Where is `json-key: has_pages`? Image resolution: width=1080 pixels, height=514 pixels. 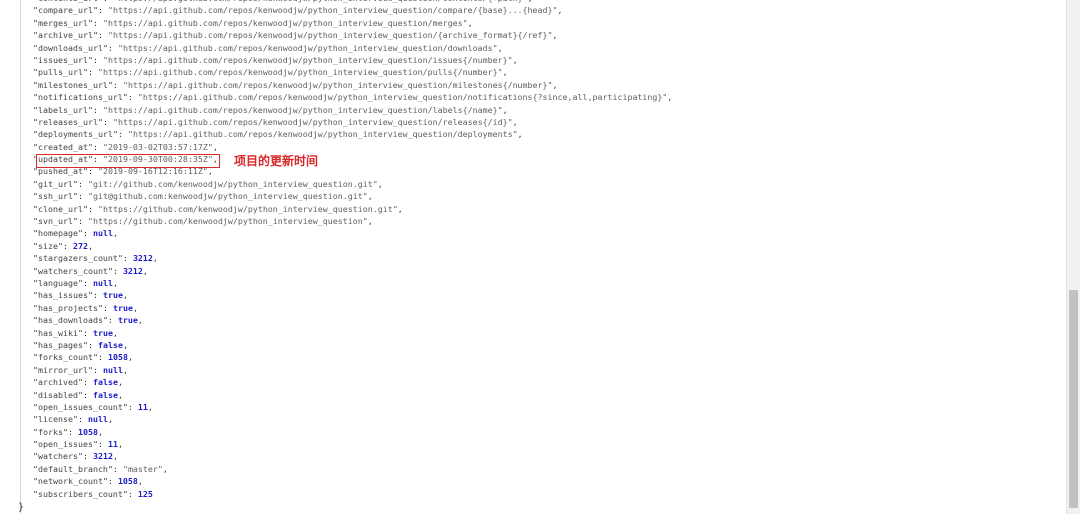 json-key: has_pages is located at coordinates (60, 344).